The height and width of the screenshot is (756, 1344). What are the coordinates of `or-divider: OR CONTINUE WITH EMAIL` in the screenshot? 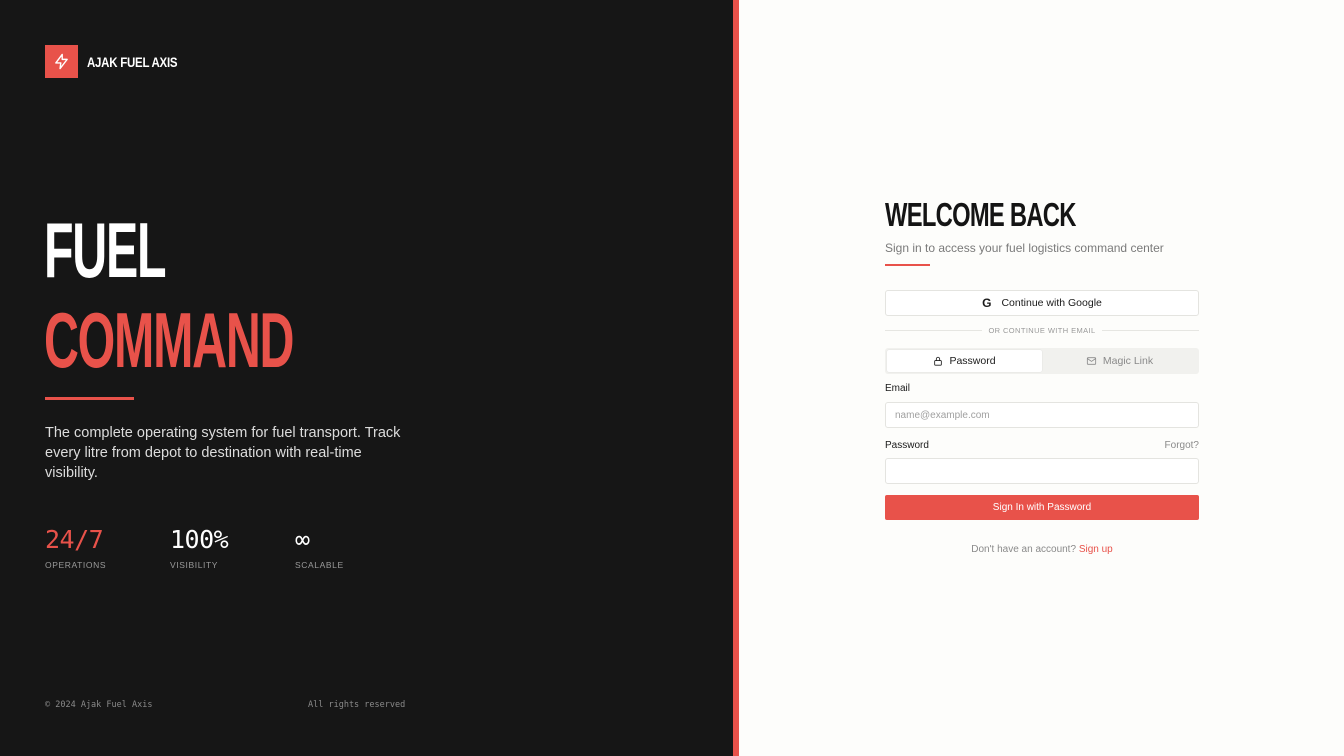 It's located at (1042, 330).